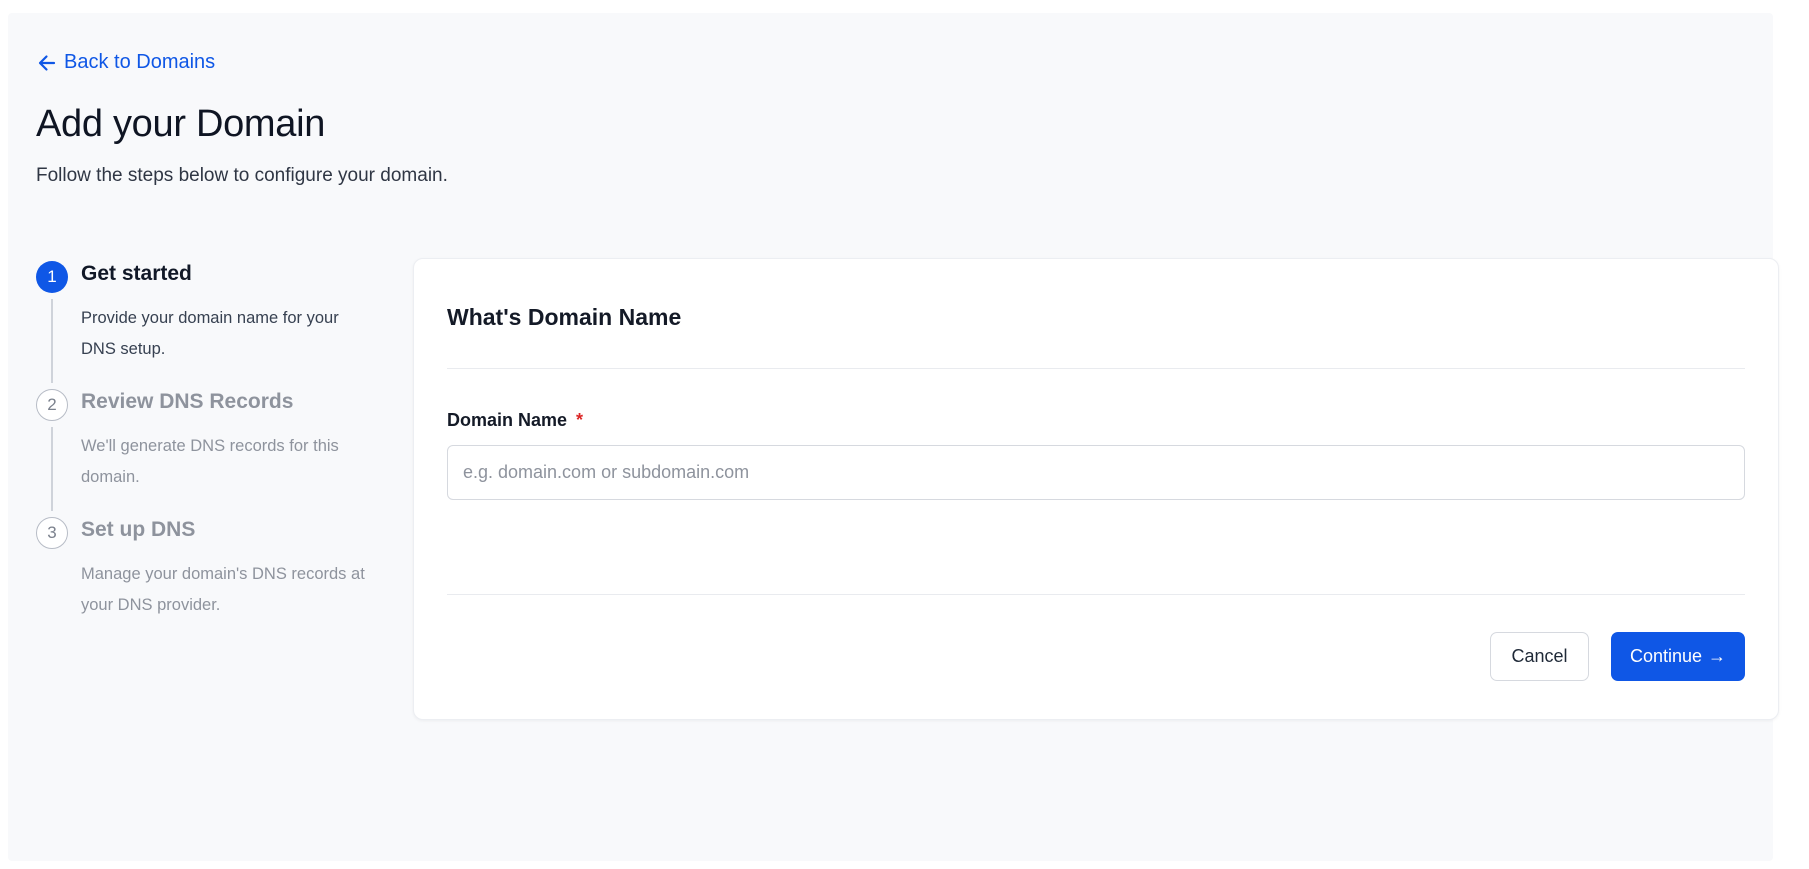 This screenshot has height=869, width=1809. What do you see at coordinates (136, 273) in the screenshot?
I see `step-title: Get started` at bounding box center [136, 273].